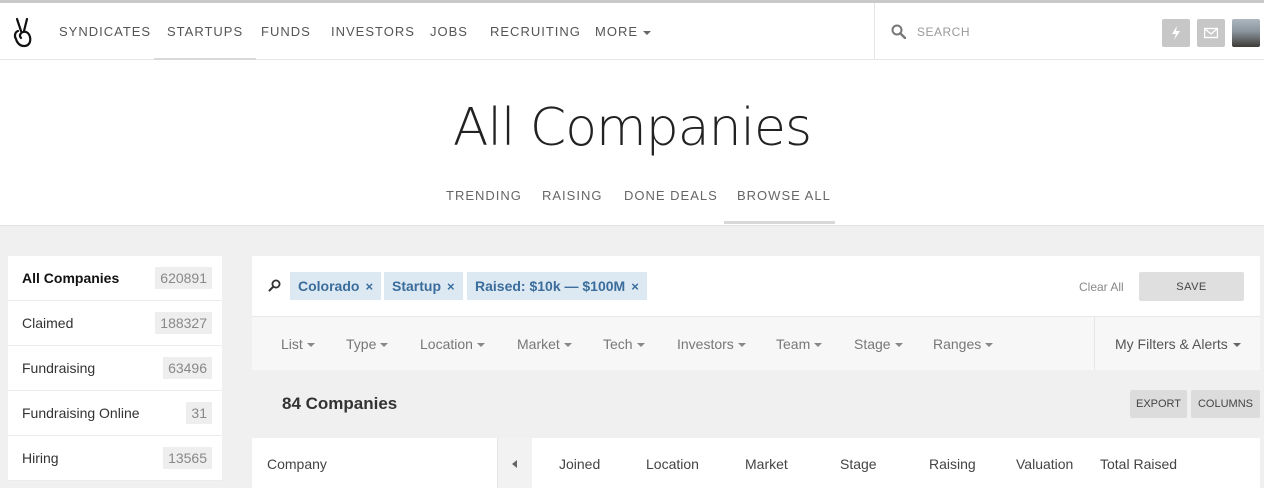 The image size is (1264, 488). What do you see at coordinates (274, 285) in the screenshot?
I see `filter-search-icon` at bounding box center [274, 285].